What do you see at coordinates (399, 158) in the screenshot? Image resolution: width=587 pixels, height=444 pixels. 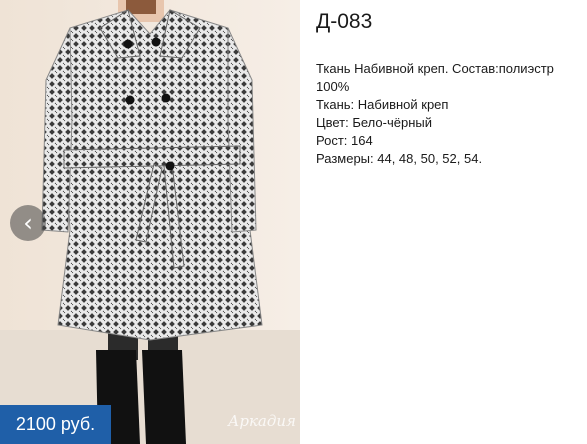 I see `description-line: Размеры: 44, 48, 50, 52, 54.` at bounding box center [399, 158].